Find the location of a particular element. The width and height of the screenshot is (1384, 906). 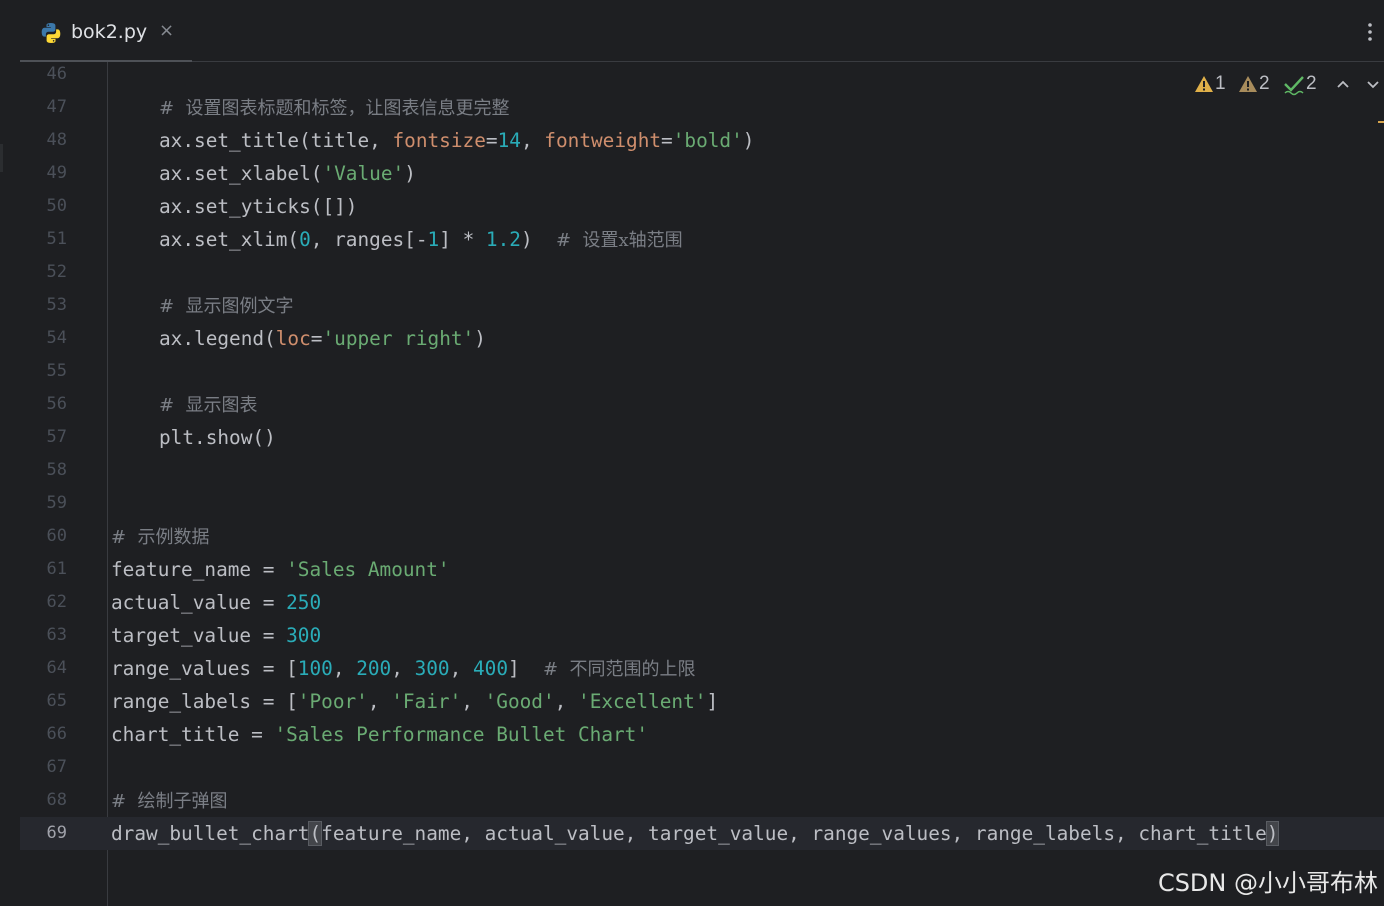

code-string: 'Excellent' is located at coordinates (642, 701).